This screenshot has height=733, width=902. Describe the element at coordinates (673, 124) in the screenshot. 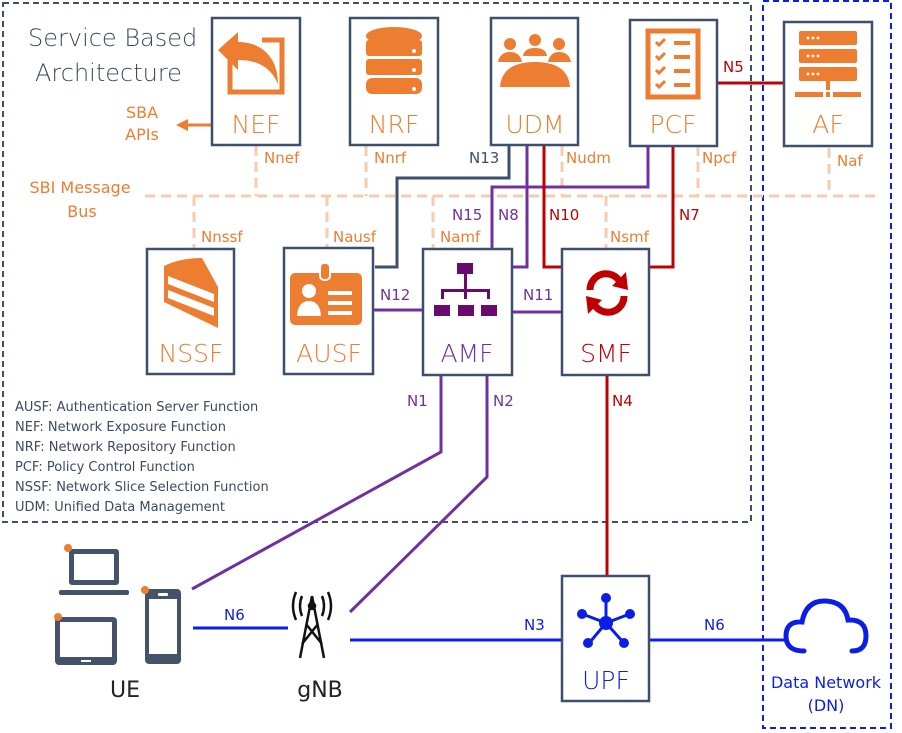

I see `pcf-label: PCF` at that location.